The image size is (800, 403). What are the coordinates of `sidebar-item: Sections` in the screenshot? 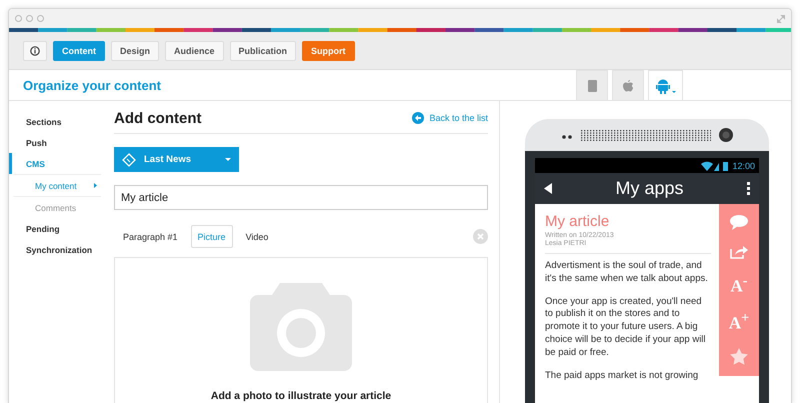 It's located at (55, 121).